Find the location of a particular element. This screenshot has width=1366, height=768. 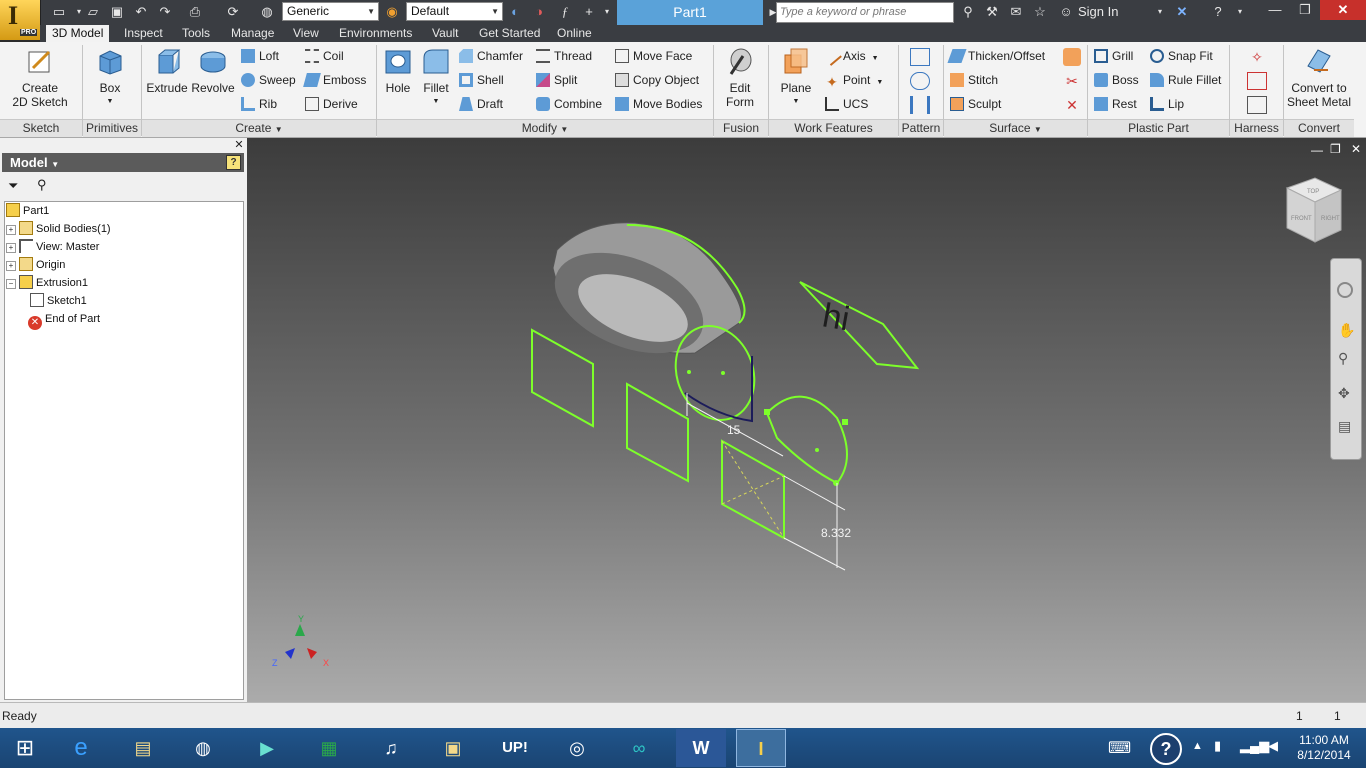

parameters-fx-icon: ƒ is located at coordinates (565, 12).